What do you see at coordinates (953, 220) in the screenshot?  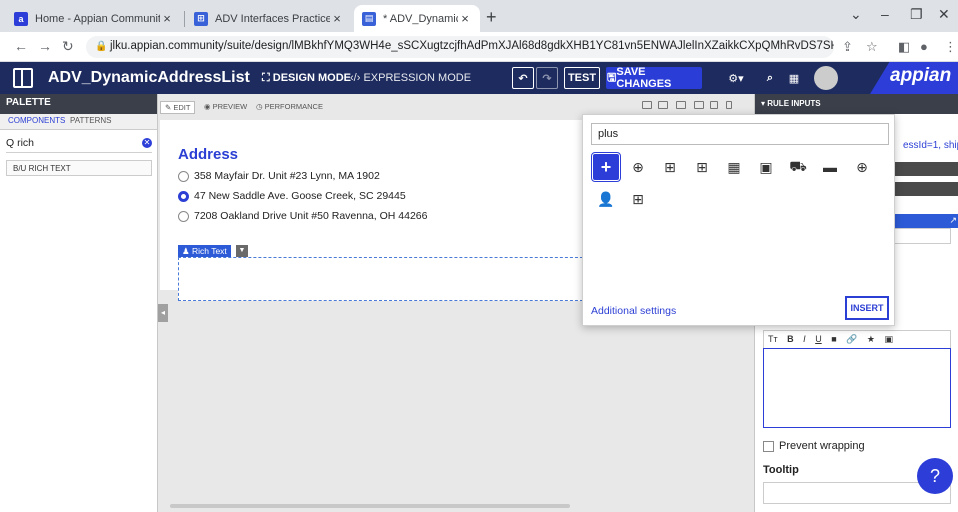 I see `edit-icon: ↗` at bounding box center [953, 220].